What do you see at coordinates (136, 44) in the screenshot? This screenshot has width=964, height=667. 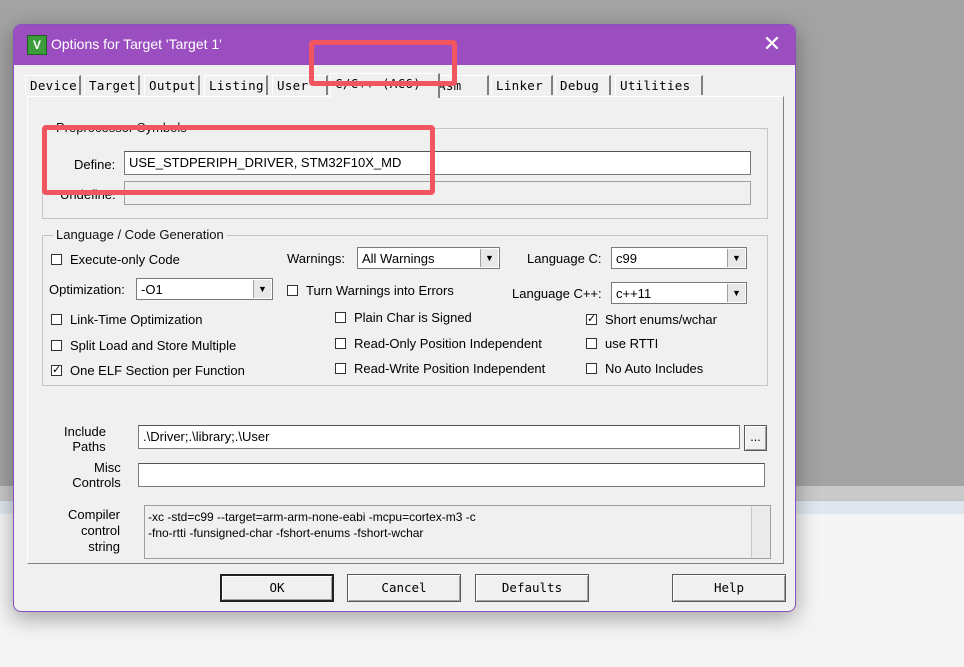 I see `window-title: Options for Target 'Target 1'` at bounding box center [136, 44].